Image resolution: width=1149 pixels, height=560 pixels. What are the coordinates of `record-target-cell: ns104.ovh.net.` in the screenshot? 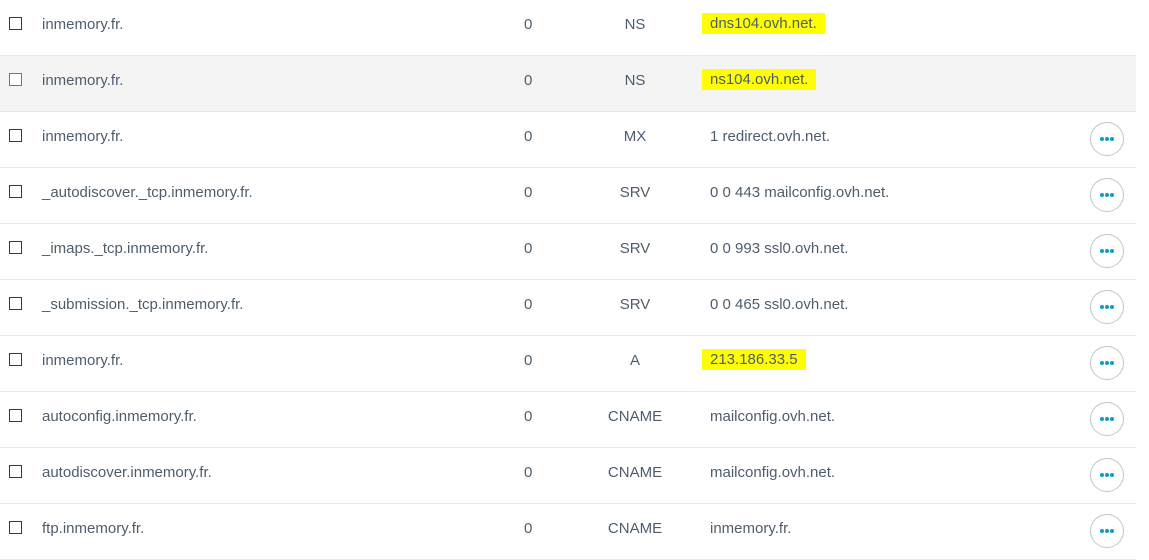 It's located at (759, 83).